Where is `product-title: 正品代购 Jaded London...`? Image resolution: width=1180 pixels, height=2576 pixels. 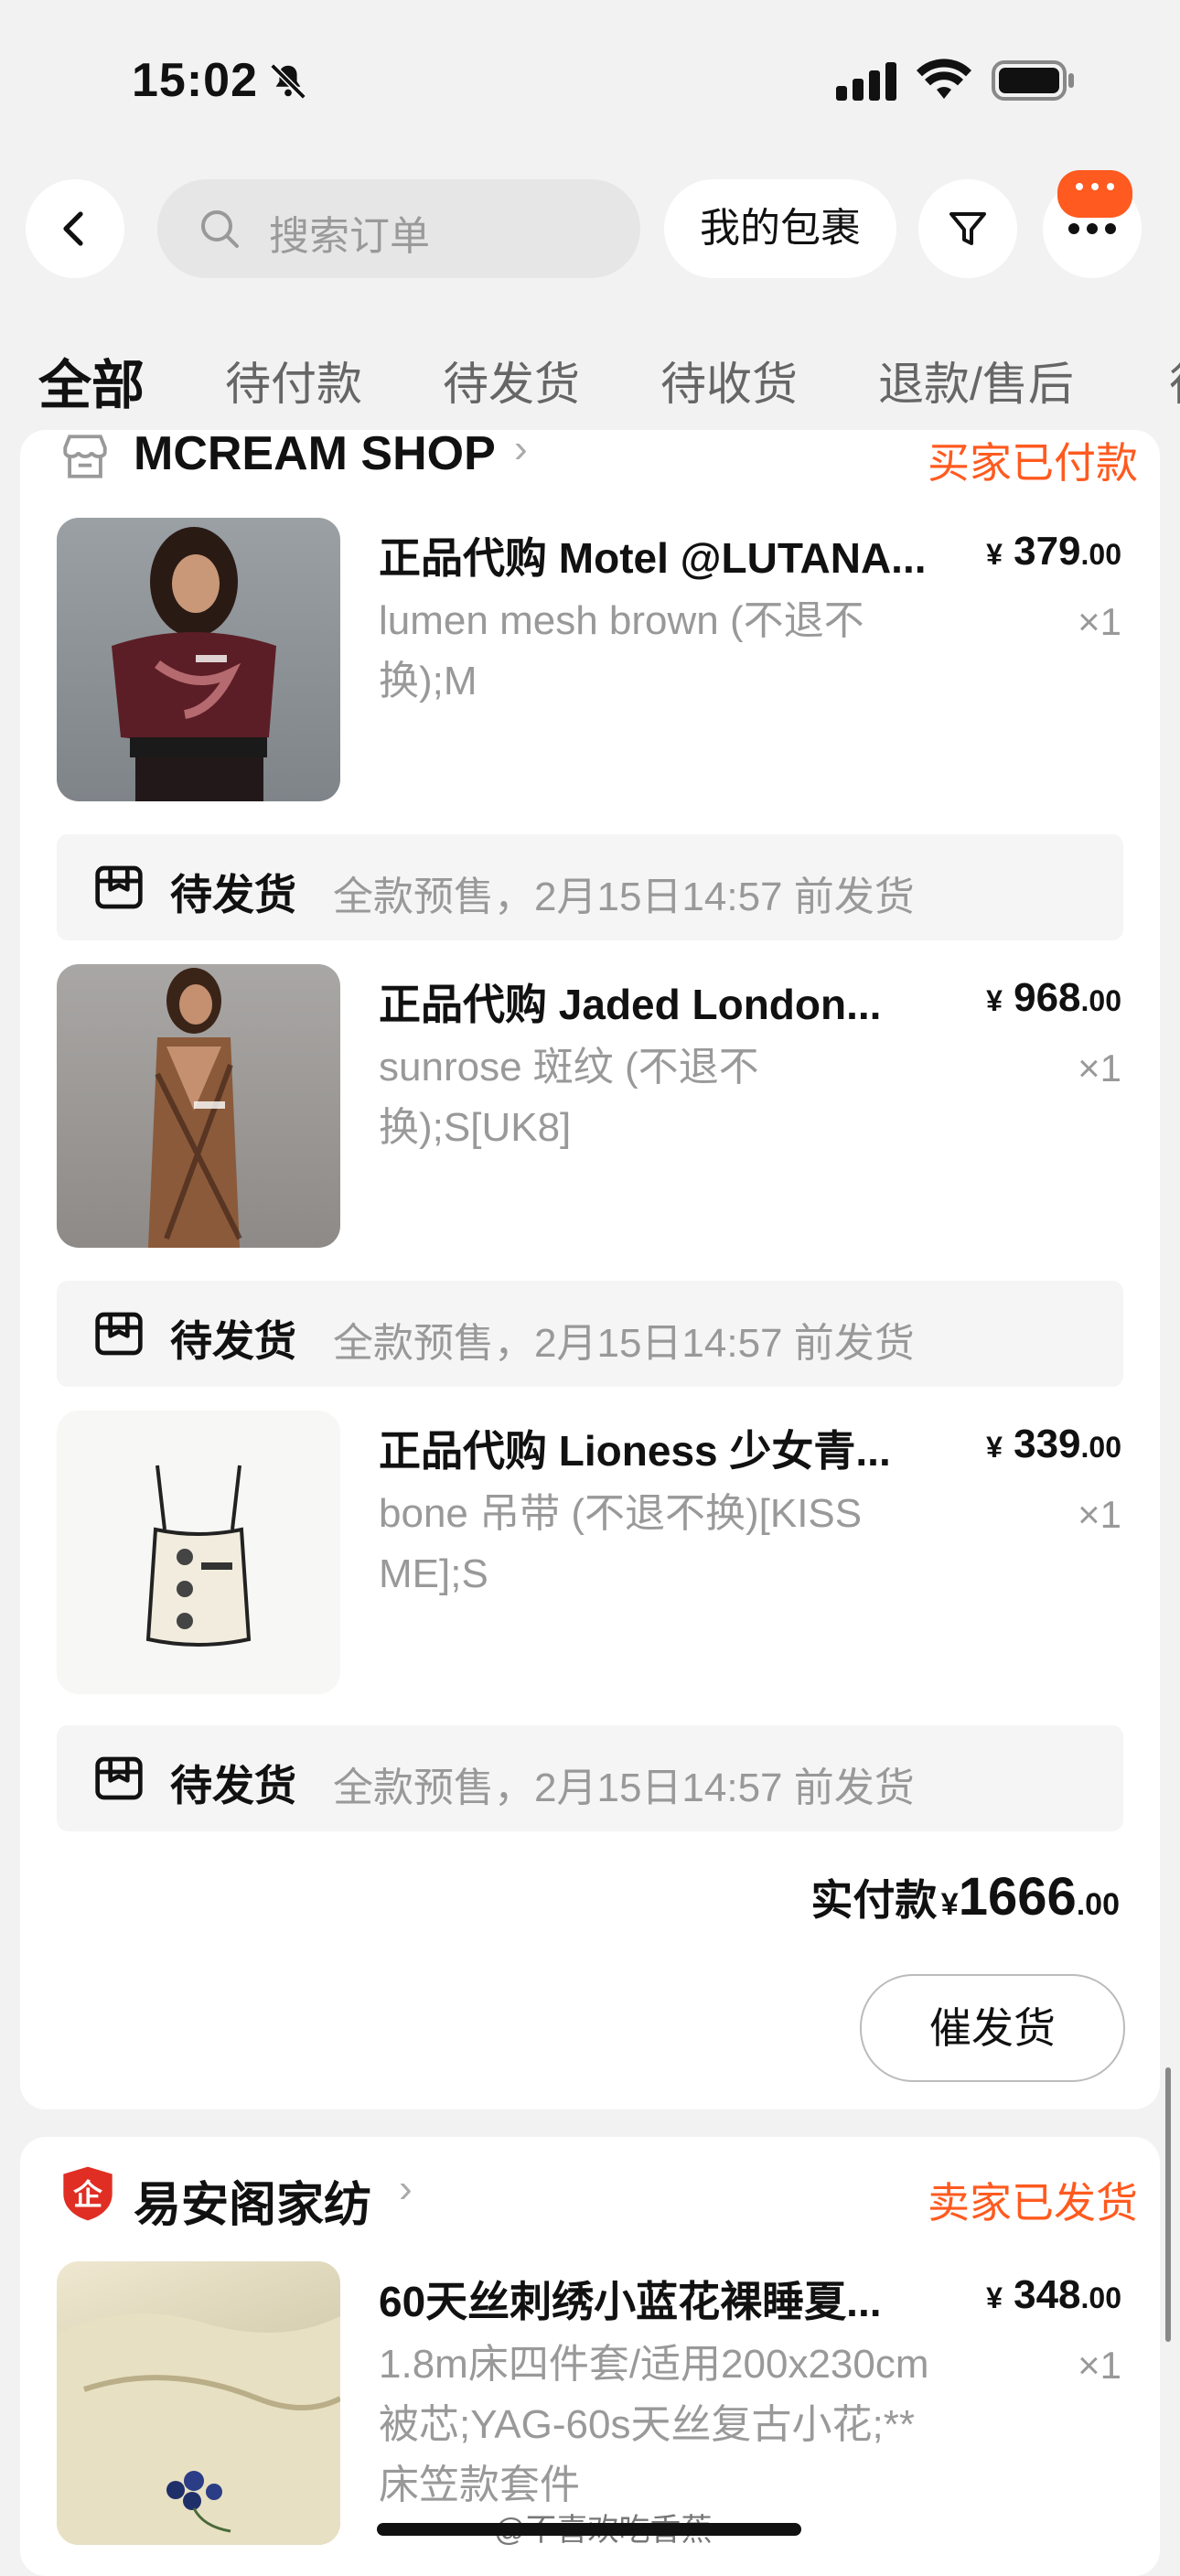 product-title: 正品代购 Jaded London... is located at coordinates (662, 1002).